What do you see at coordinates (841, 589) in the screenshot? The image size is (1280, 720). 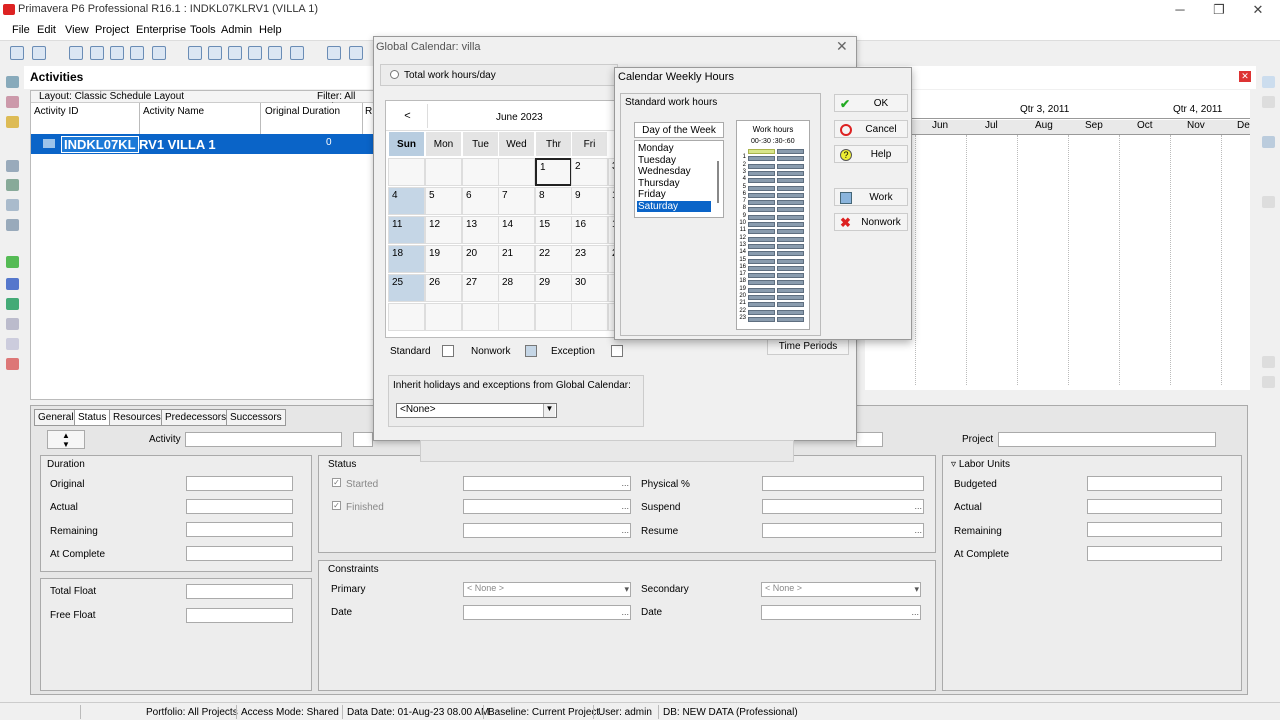 I see `secondary-constraint-select: < None > ▾` at bounding box center [841, 589].